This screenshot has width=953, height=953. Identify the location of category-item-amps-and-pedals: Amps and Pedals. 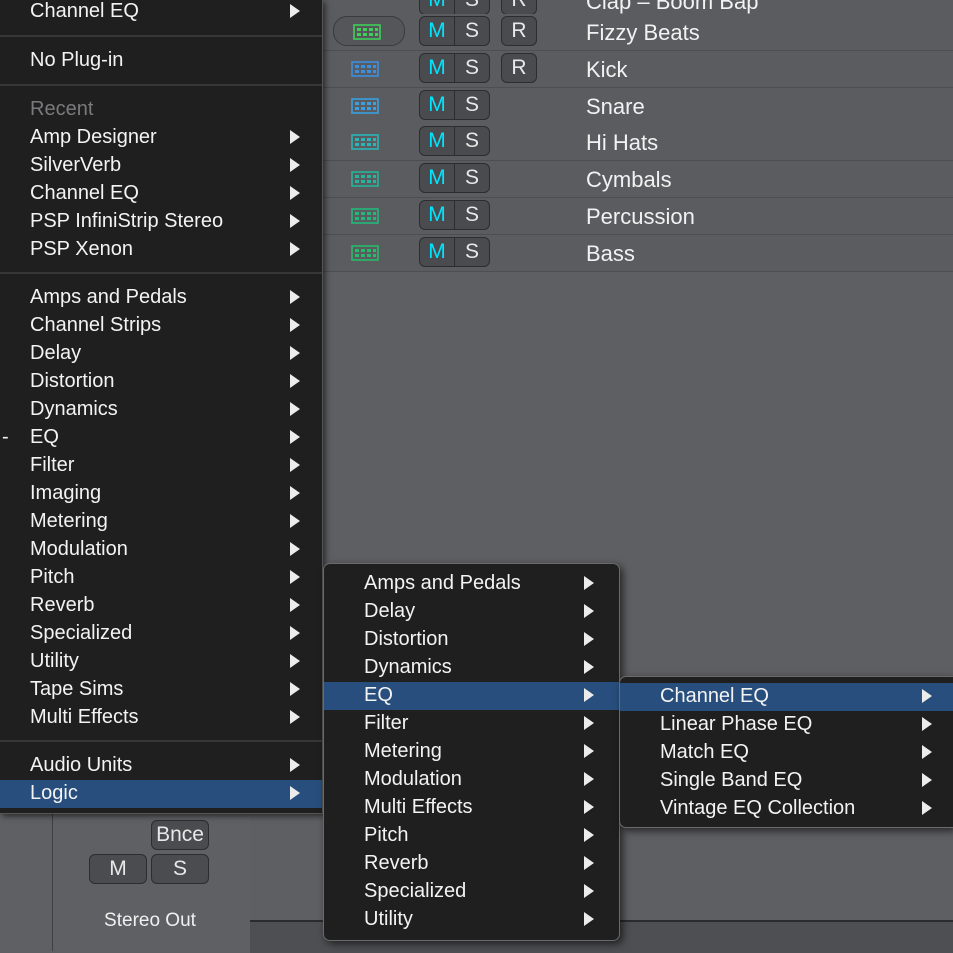
(161, 298).